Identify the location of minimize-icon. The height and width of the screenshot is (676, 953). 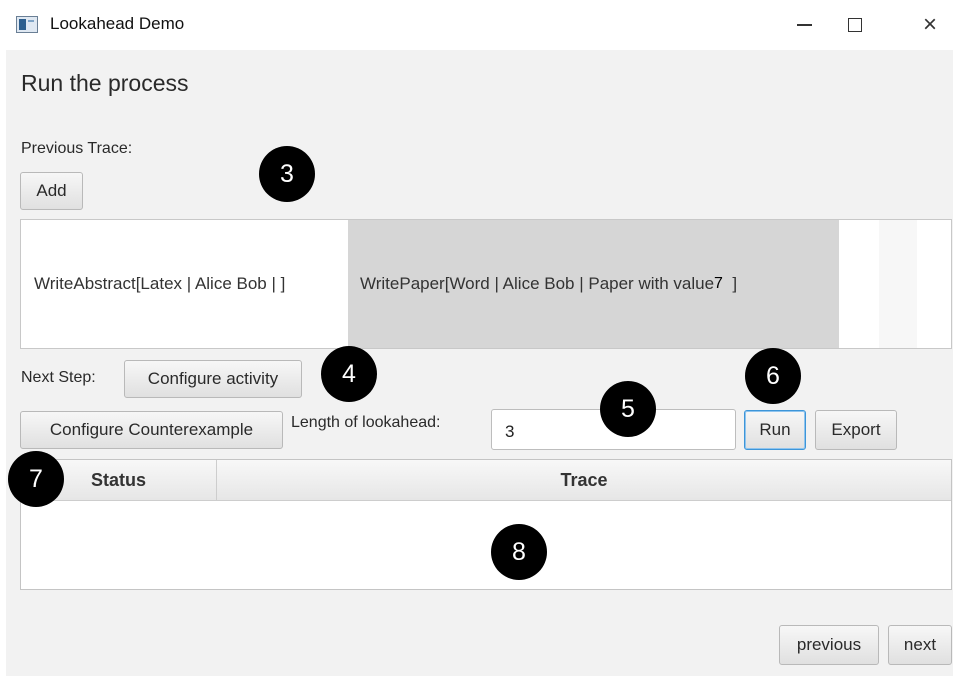
(804, 25).